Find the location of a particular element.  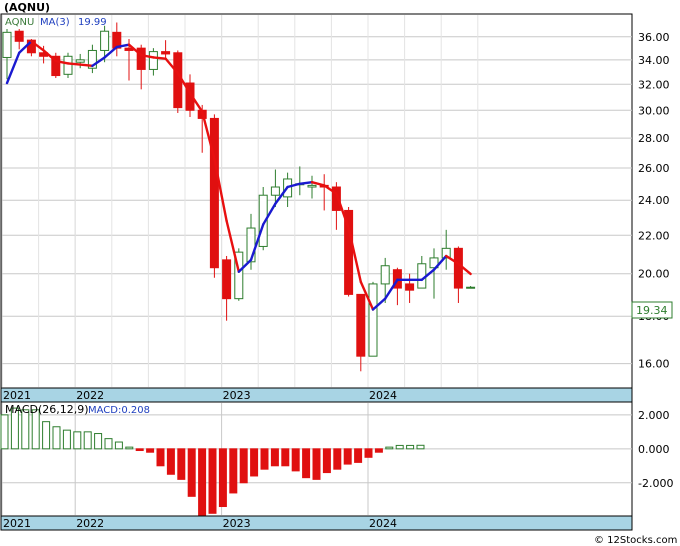

legend-symbol: AQNU is located at coordinates (19, 22).